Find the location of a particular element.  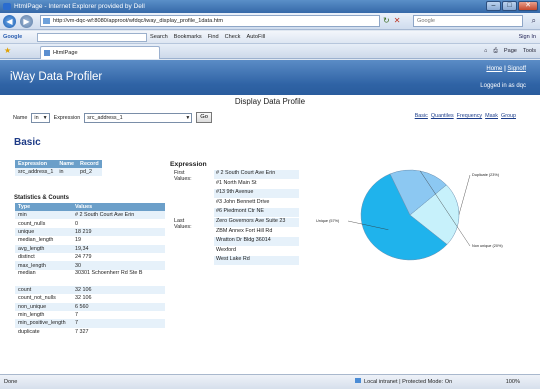

go-button: Go is located at coordinates (204, 117).